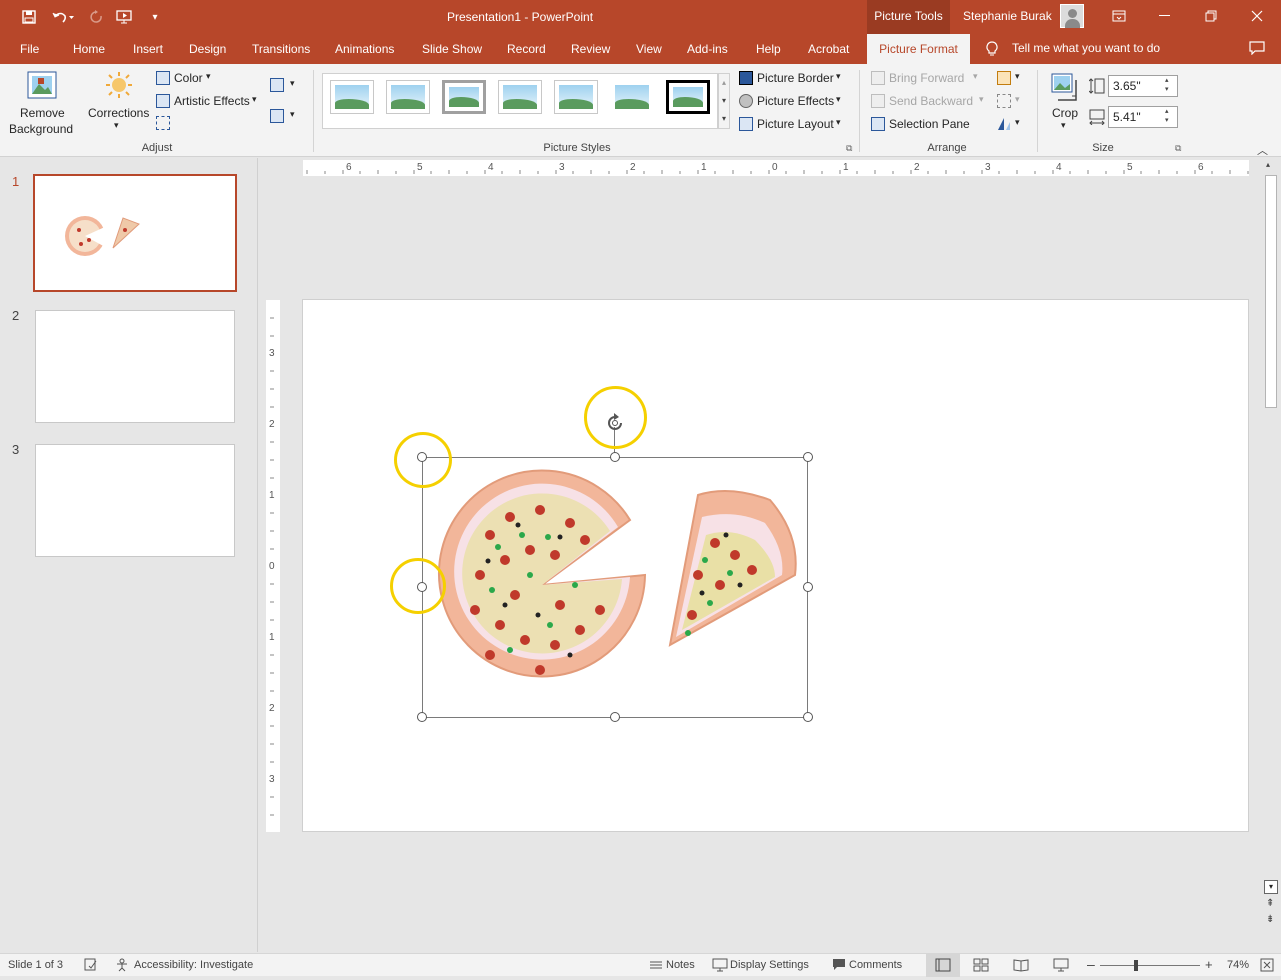  Describe the element at coordinates (97, 17) in the screenshot. I see `redo-icon` at that location.